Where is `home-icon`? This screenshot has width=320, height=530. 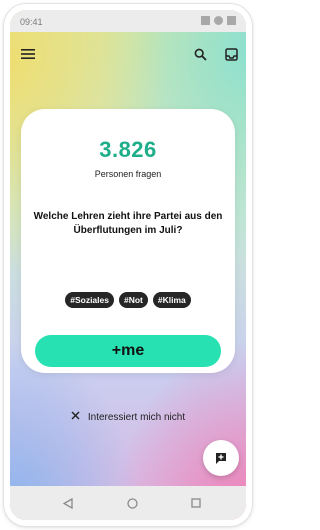
home-icon is located at coordinates (132, 503).